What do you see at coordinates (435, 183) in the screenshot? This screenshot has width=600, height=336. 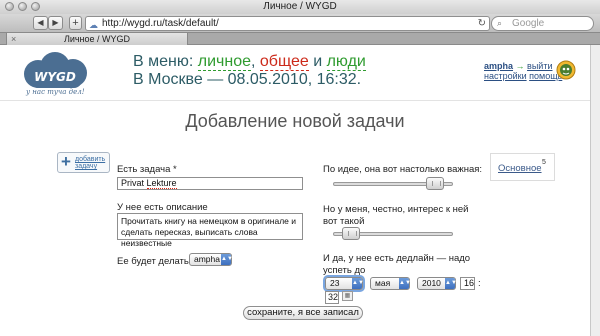 I see `importance-slider-thumb` at bounding box center [435, 183].